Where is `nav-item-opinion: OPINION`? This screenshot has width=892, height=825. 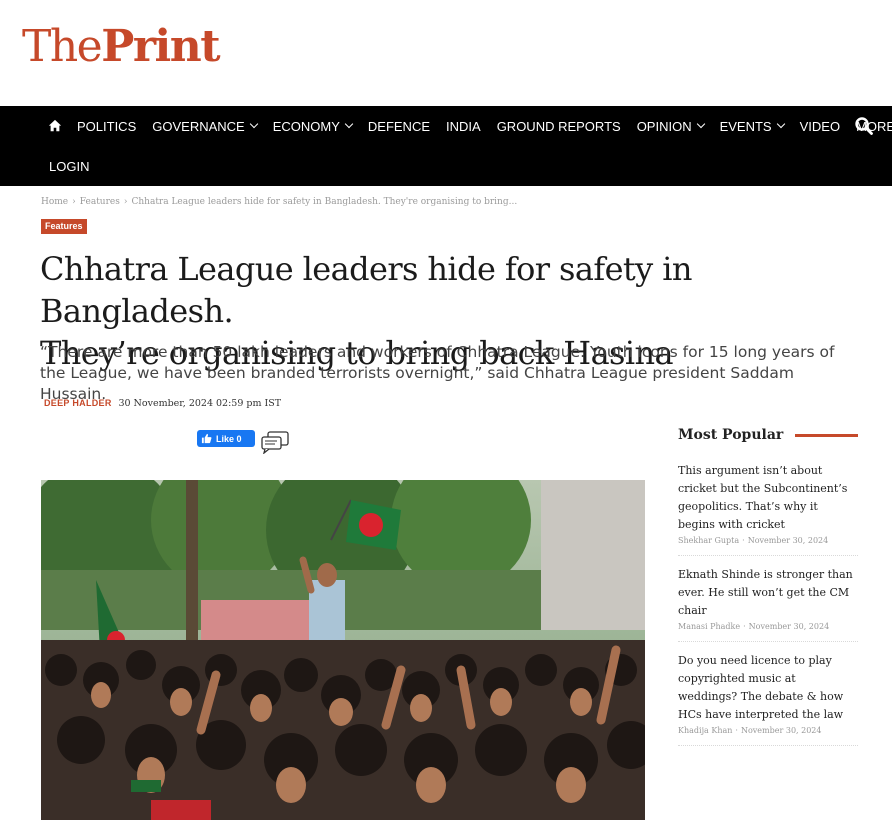
nav-item-opinion: OPINION is located at coordinates (670, 126).